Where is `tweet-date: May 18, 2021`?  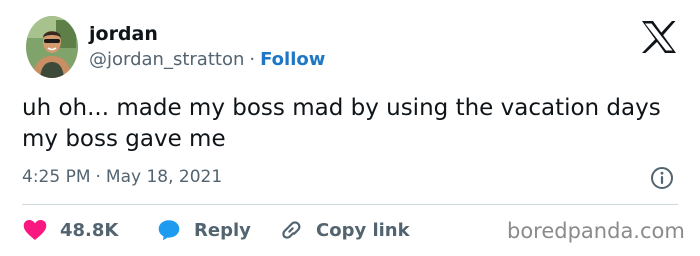
tweet-date: May 18, 2021 is located at coordinates (164, 177).